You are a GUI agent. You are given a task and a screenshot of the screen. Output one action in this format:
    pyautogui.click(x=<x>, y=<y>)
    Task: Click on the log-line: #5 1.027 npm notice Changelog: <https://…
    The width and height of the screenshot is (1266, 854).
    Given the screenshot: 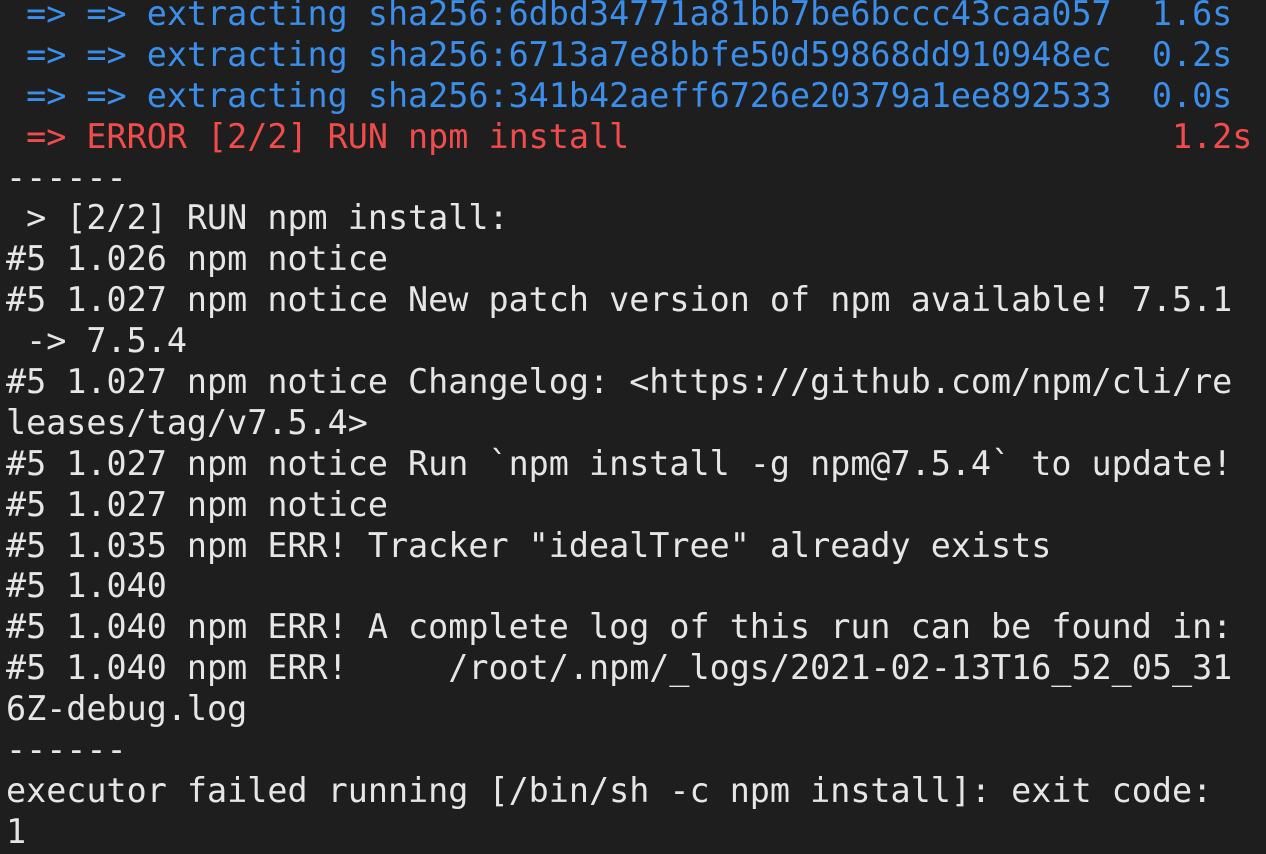 What is the action you would take?
    pyautogui.click(x=619, y=382)
    